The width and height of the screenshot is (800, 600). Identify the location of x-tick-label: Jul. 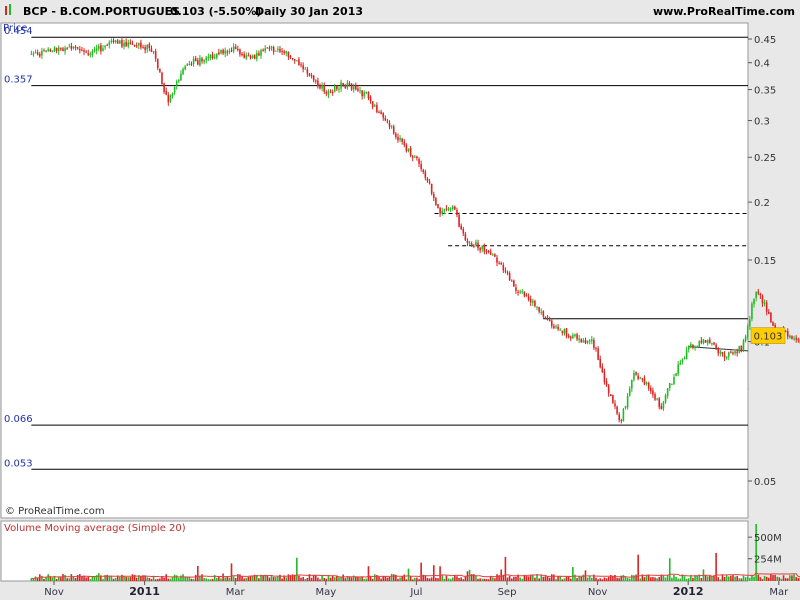
(415, 592).